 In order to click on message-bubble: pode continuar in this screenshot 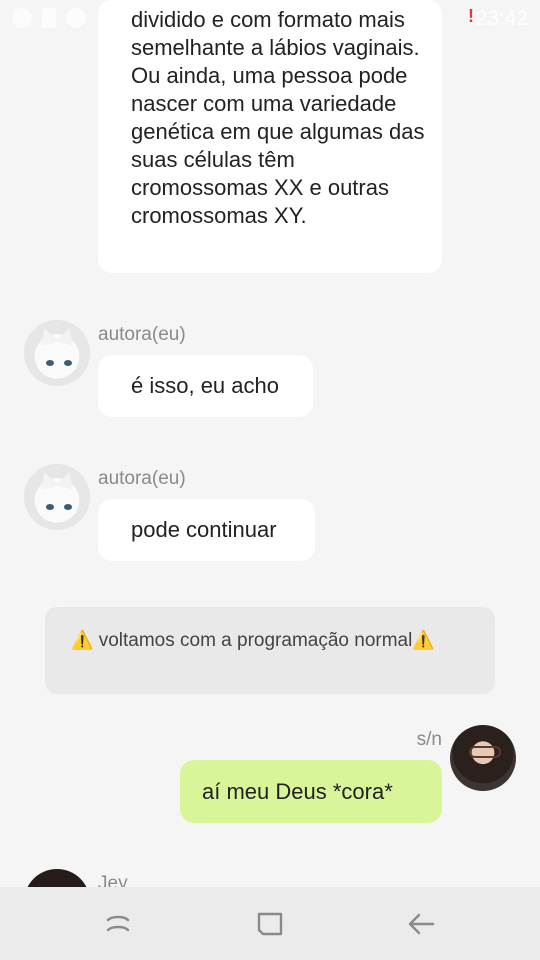, I will do `click(206, 530)`.